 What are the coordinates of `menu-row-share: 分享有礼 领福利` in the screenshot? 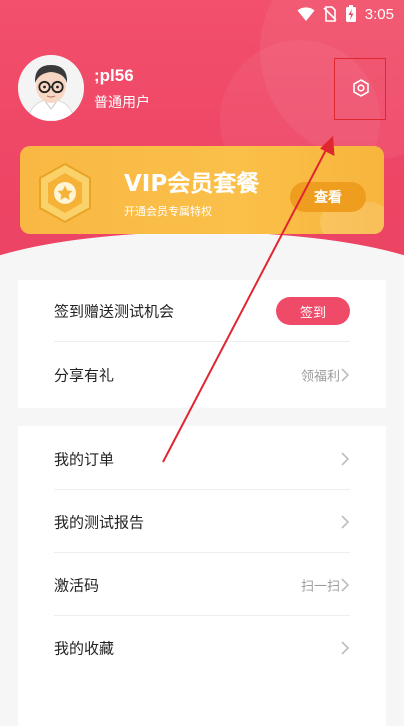 It's located at (202, 375).